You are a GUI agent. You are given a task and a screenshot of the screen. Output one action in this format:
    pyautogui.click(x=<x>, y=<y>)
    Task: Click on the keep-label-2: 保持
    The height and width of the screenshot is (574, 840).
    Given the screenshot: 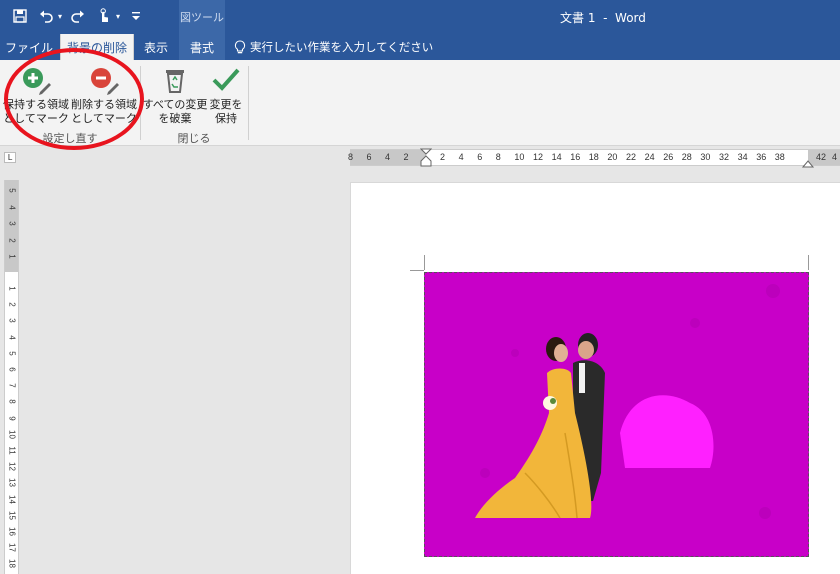 What is the action you would take?
    pyautogui.click(x=226, y=118)
    